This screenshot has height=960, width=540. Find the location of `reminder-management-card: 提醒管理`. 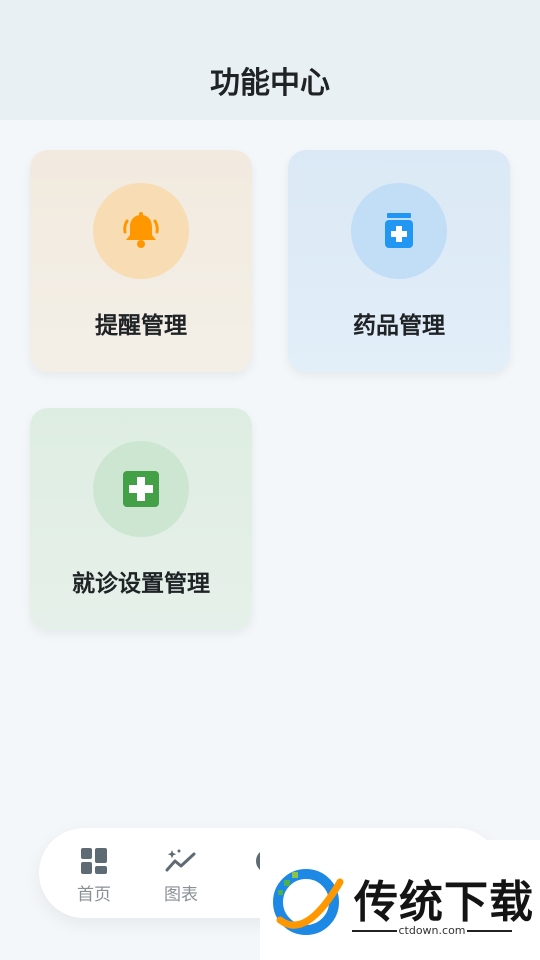

reminder-management-card: 提醒管理 is located at coordinates (141, 261).